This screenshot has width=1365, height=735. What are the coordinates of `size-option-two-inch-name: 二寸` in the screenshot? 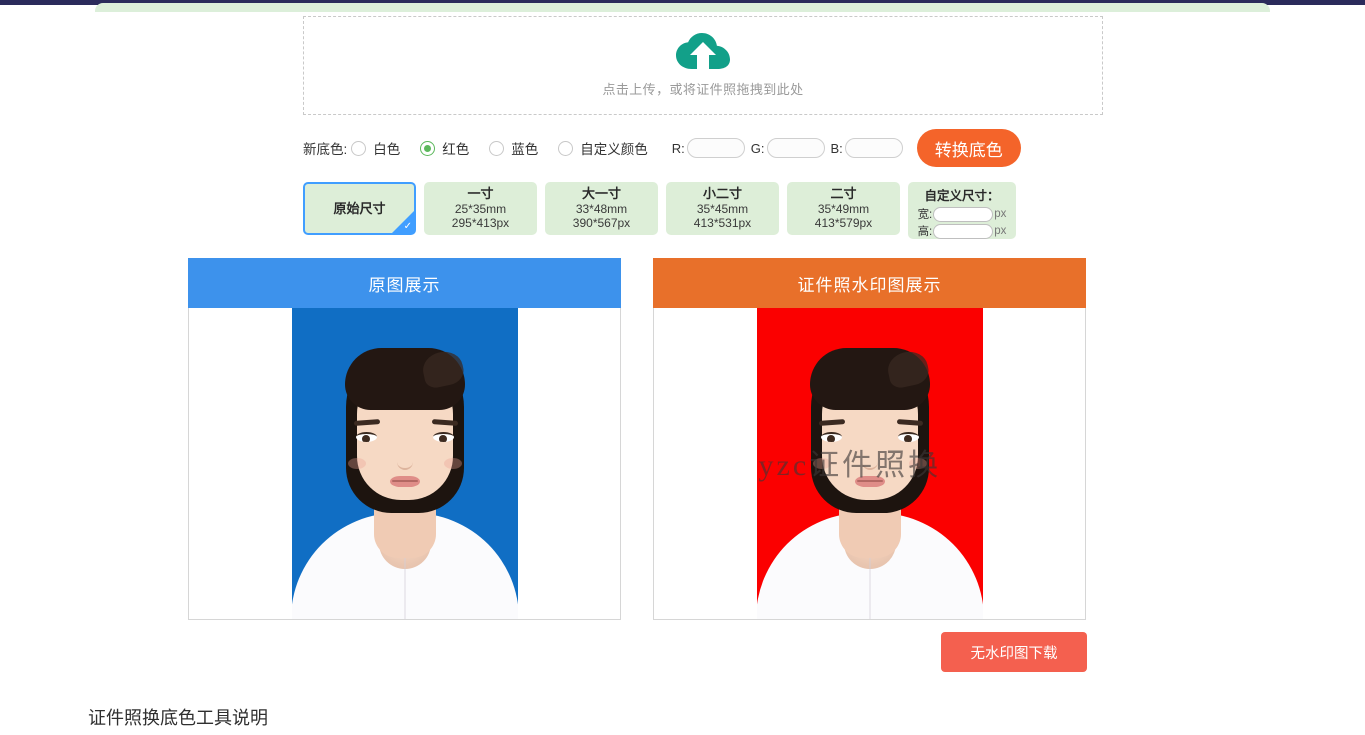 It's located at (843, 193).